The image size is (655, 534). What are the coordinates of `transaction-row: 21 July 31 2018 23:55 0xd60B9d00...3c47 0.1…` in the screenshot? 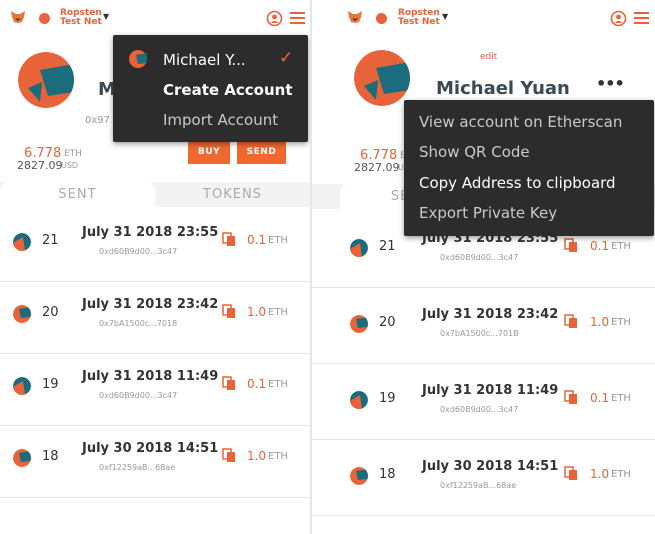 It's located at (155, 244).